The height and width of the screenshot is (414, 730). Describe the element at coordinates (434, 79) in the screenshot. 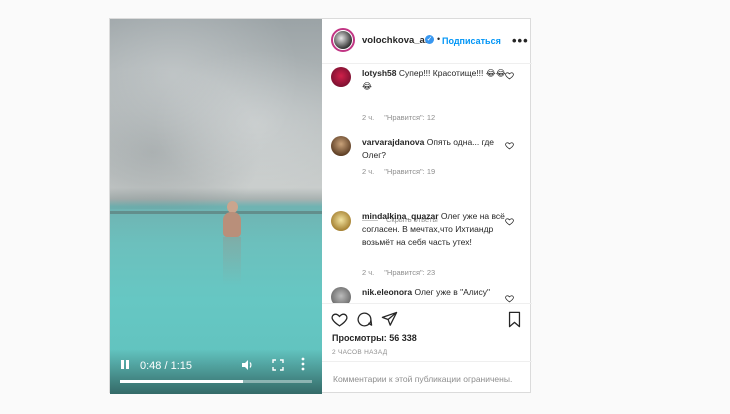

I see `comment-text: lotysh58 Супер!!! Красотище!!! 😂😂😂` at that location.